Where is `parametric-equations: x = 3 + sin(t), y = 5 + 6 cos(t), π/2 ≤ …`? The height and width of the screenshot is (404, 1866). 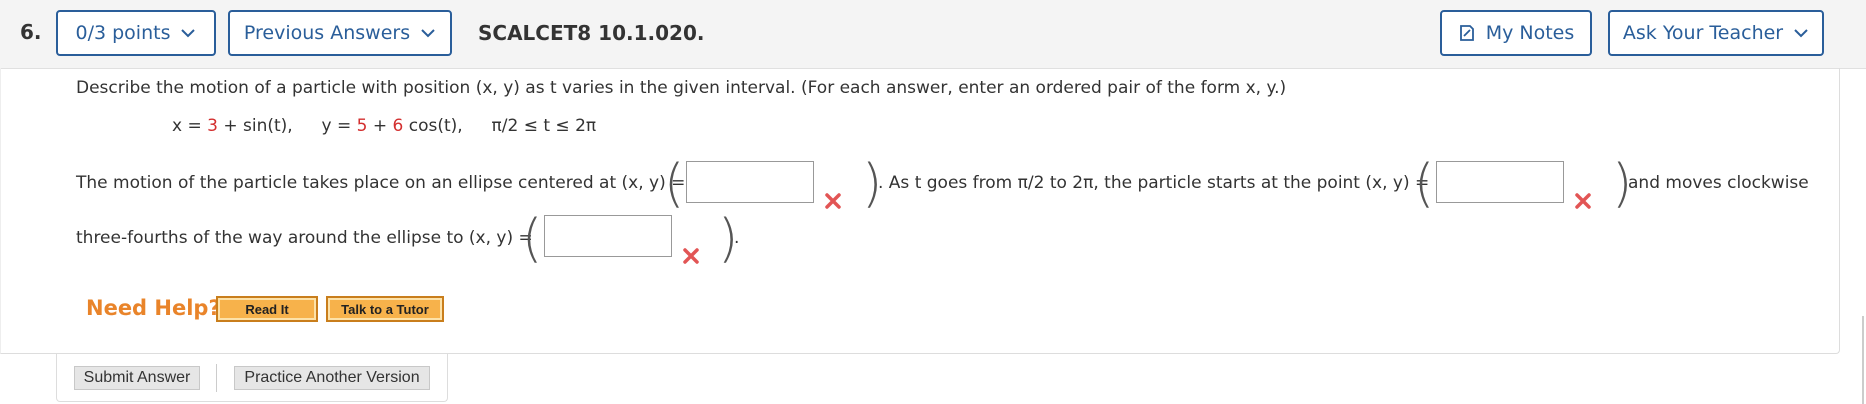
parametric-equations: x = 3 + sin(t), y = 5 + 6 cos(t), π/2 ≤ … is located at coordinates (384, 126).